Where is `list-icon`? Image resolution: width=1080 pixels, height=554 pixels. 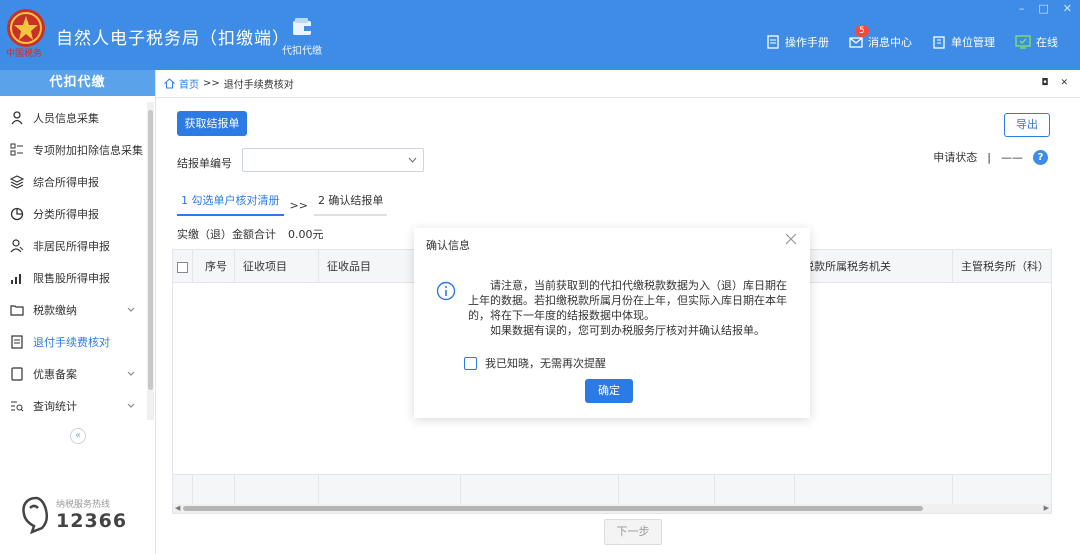
list-icon is located at coordinates (16, 149).